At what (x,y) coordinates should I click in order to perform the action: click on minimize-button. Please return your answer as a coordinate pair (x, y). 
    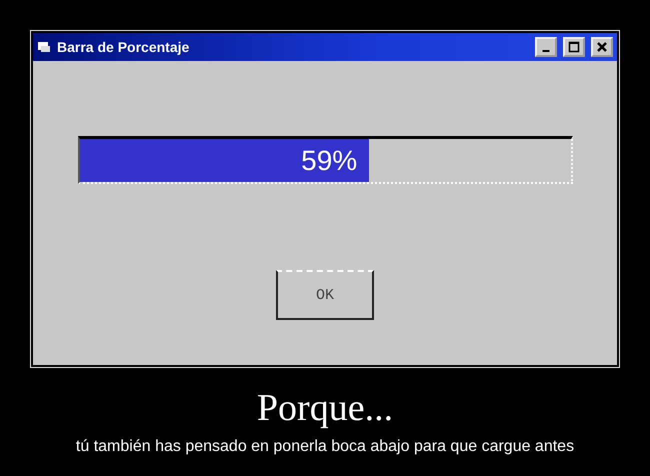
    Looking at the image, I should click on (546, 47).